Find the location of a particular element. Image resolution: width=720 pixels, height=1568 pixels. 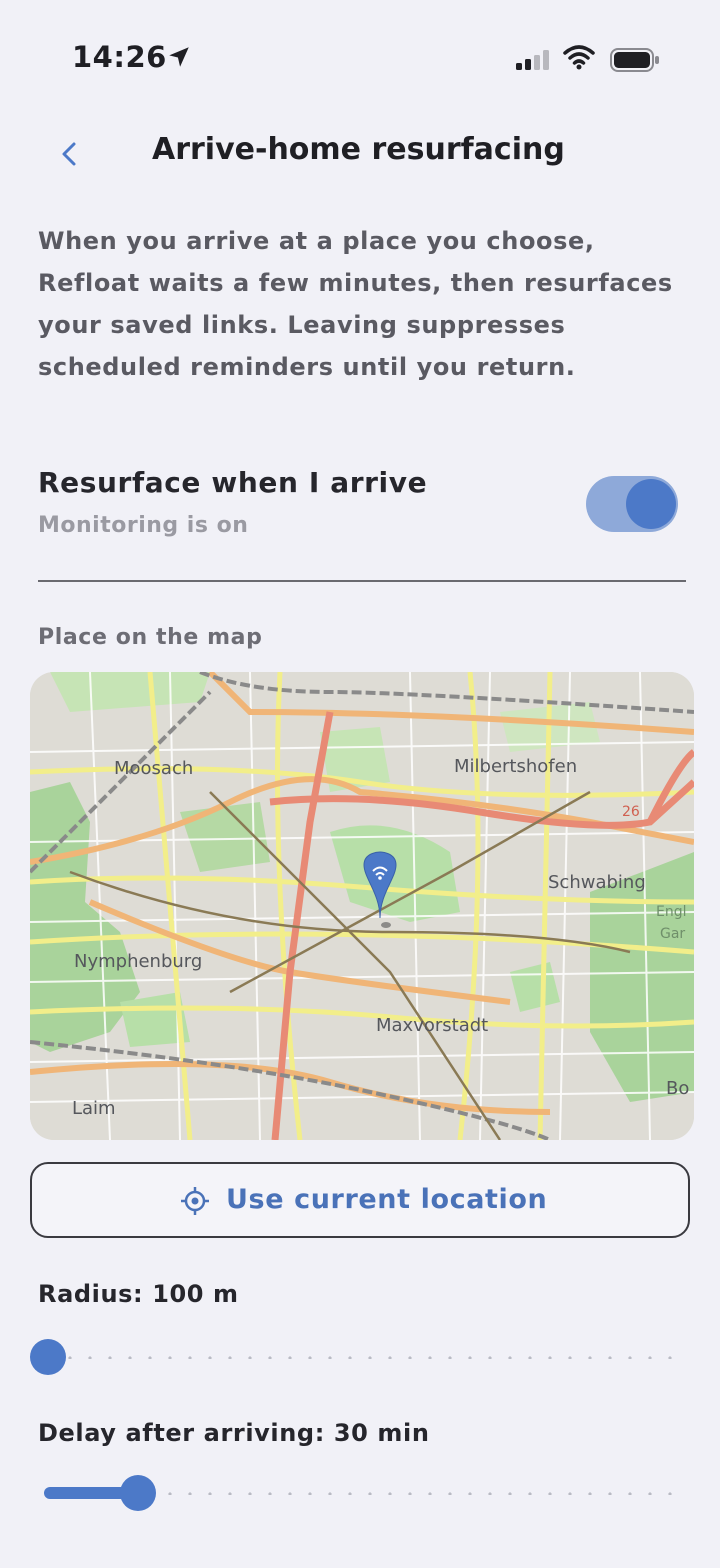

toggle-subtitle: Monitoring is on is located at coordinates (143, 525).